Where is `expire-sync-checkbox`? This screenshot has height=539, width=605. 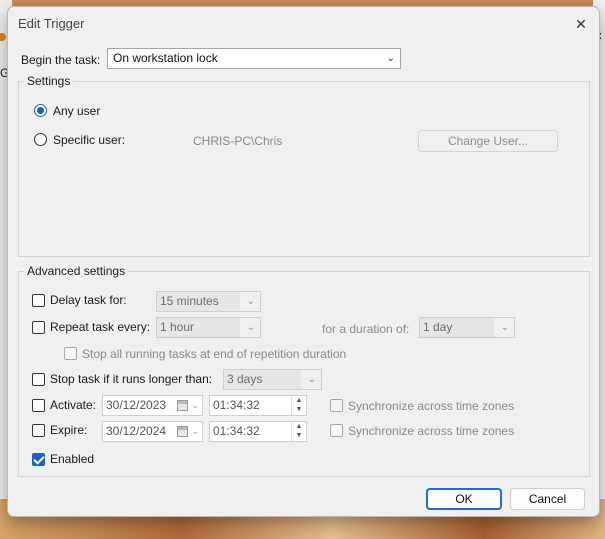
expire-sync-checkbox is located at coordinates (336, 430).